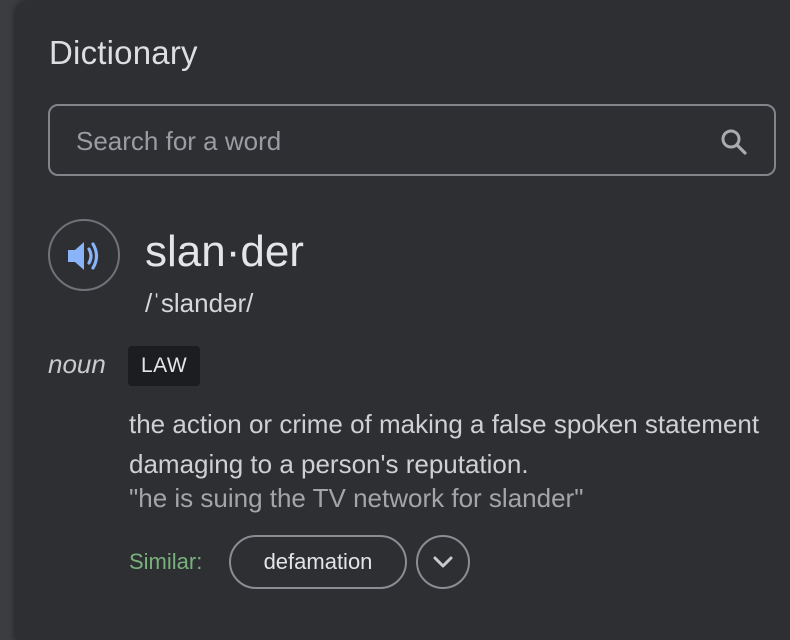  I want to click on speaker-icon, so click(83, 256).